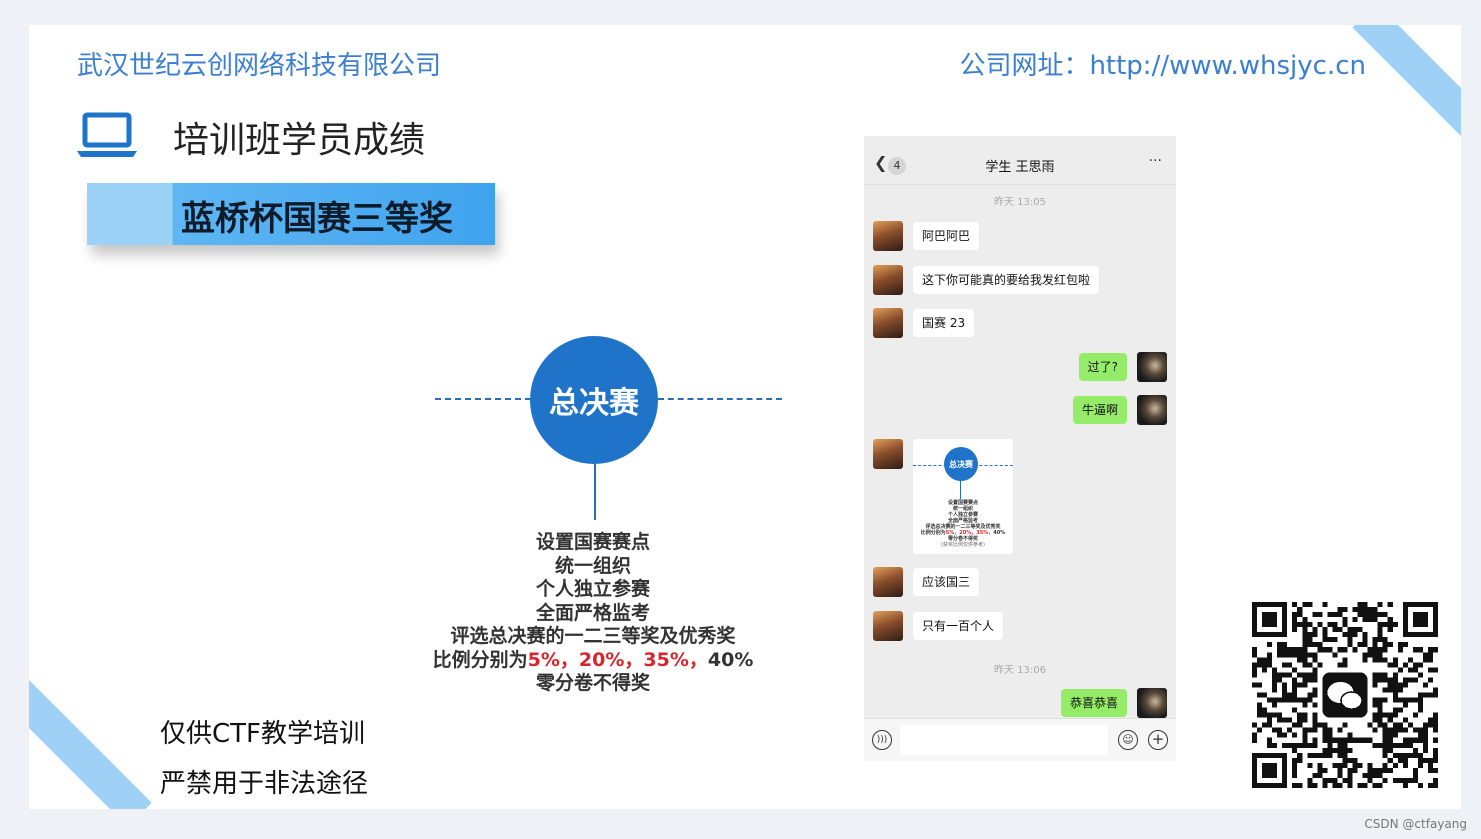 This screenshot has height=839, width=1481. What do you see at coordinates (1102, 367) in the screenshot?
I see `message-bubble: 过了?` at bounding box center [1102, 367].